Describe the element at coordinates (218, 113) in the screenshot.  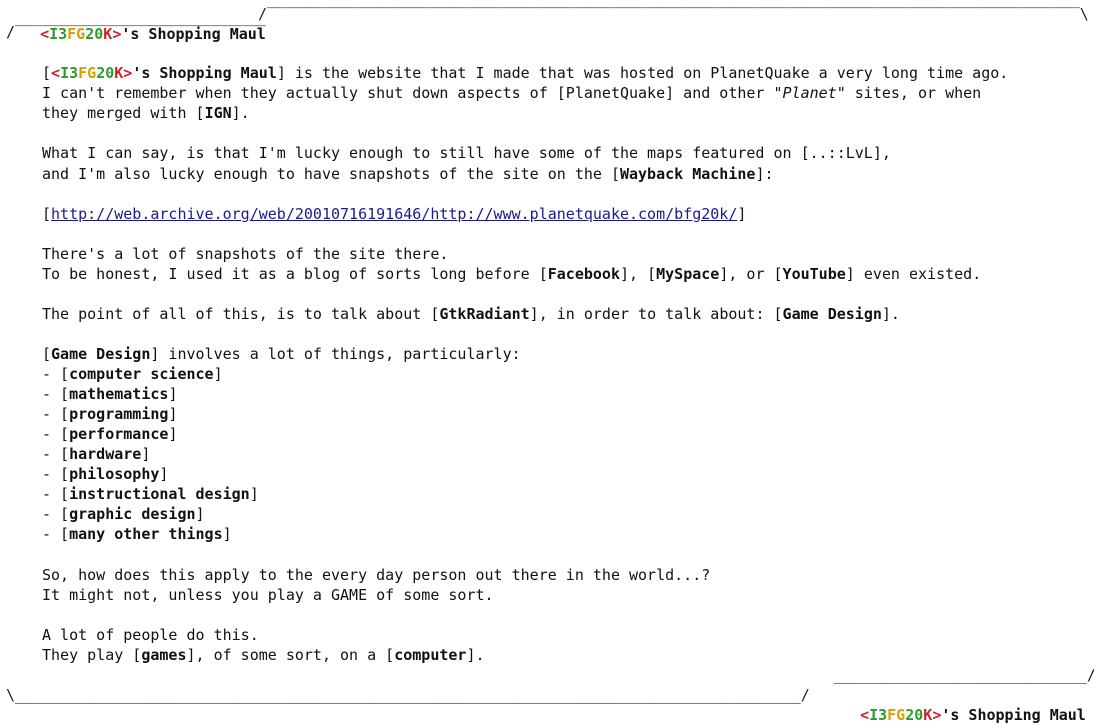
I see `ign-link: IGN` at that location.